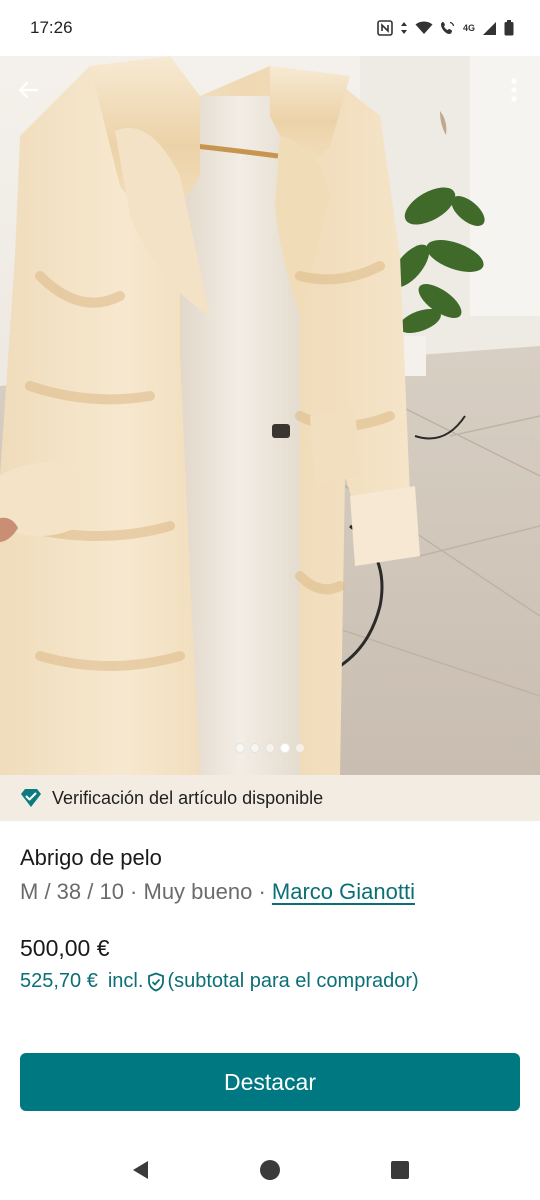 This screenshot has width=540, height=1200. I want to click on nav-home-button, so click(270, 1170).